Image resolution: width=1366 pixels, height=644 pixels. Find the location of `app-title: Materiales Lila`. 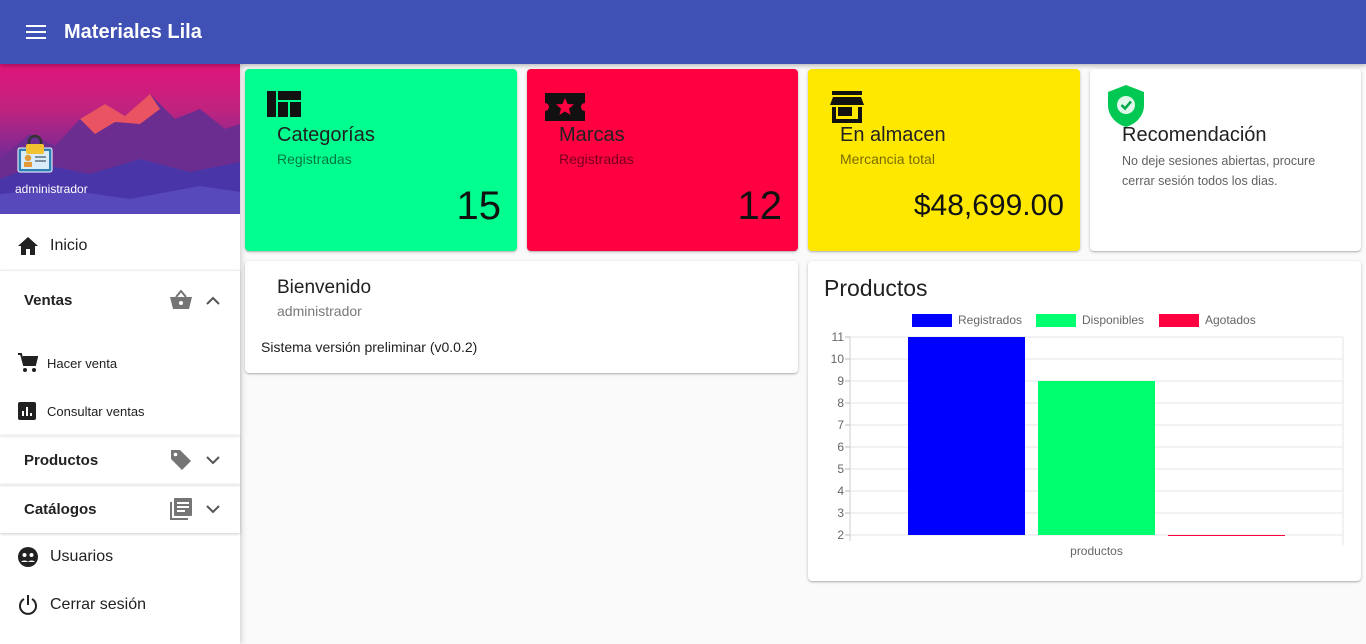

app-title: Materiales Lila is located at coordinates (133, 31).